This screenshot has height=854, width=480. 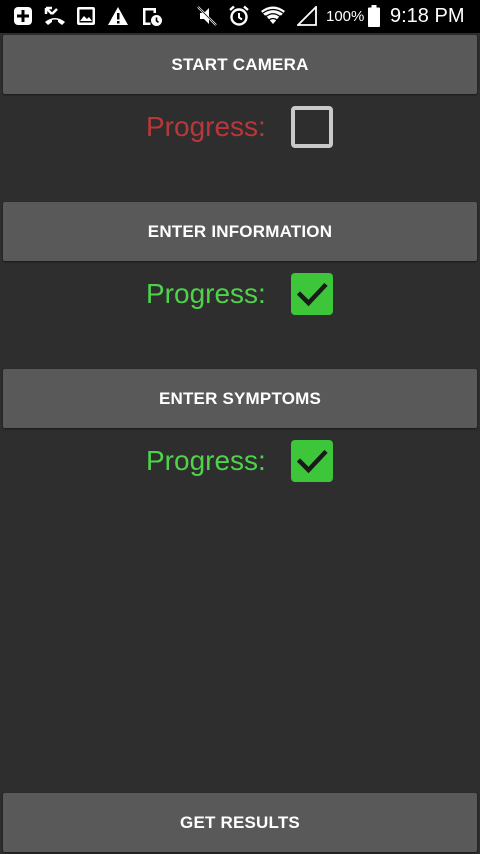 I want to click on status-bar: 100% 9:18 PM, so click(x=240, y=16).